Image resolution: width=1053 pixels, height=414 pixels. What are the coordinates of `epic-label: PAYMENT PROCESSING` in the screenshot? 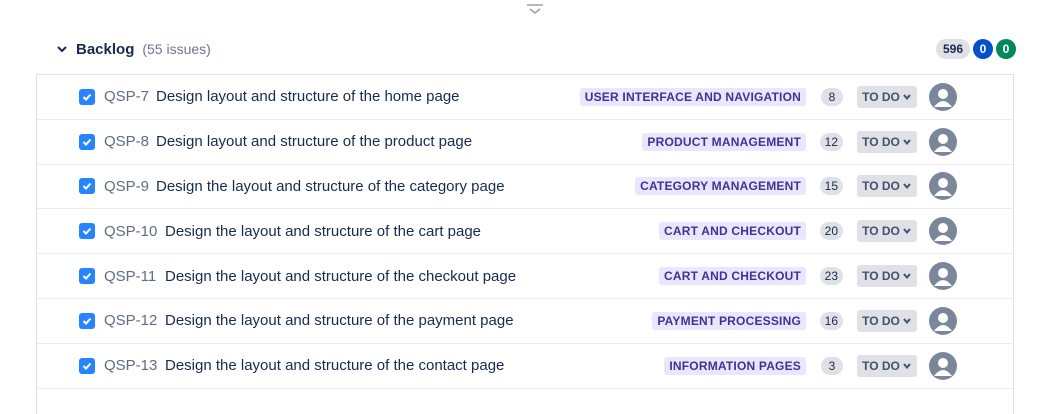 It's located at (729, 320).